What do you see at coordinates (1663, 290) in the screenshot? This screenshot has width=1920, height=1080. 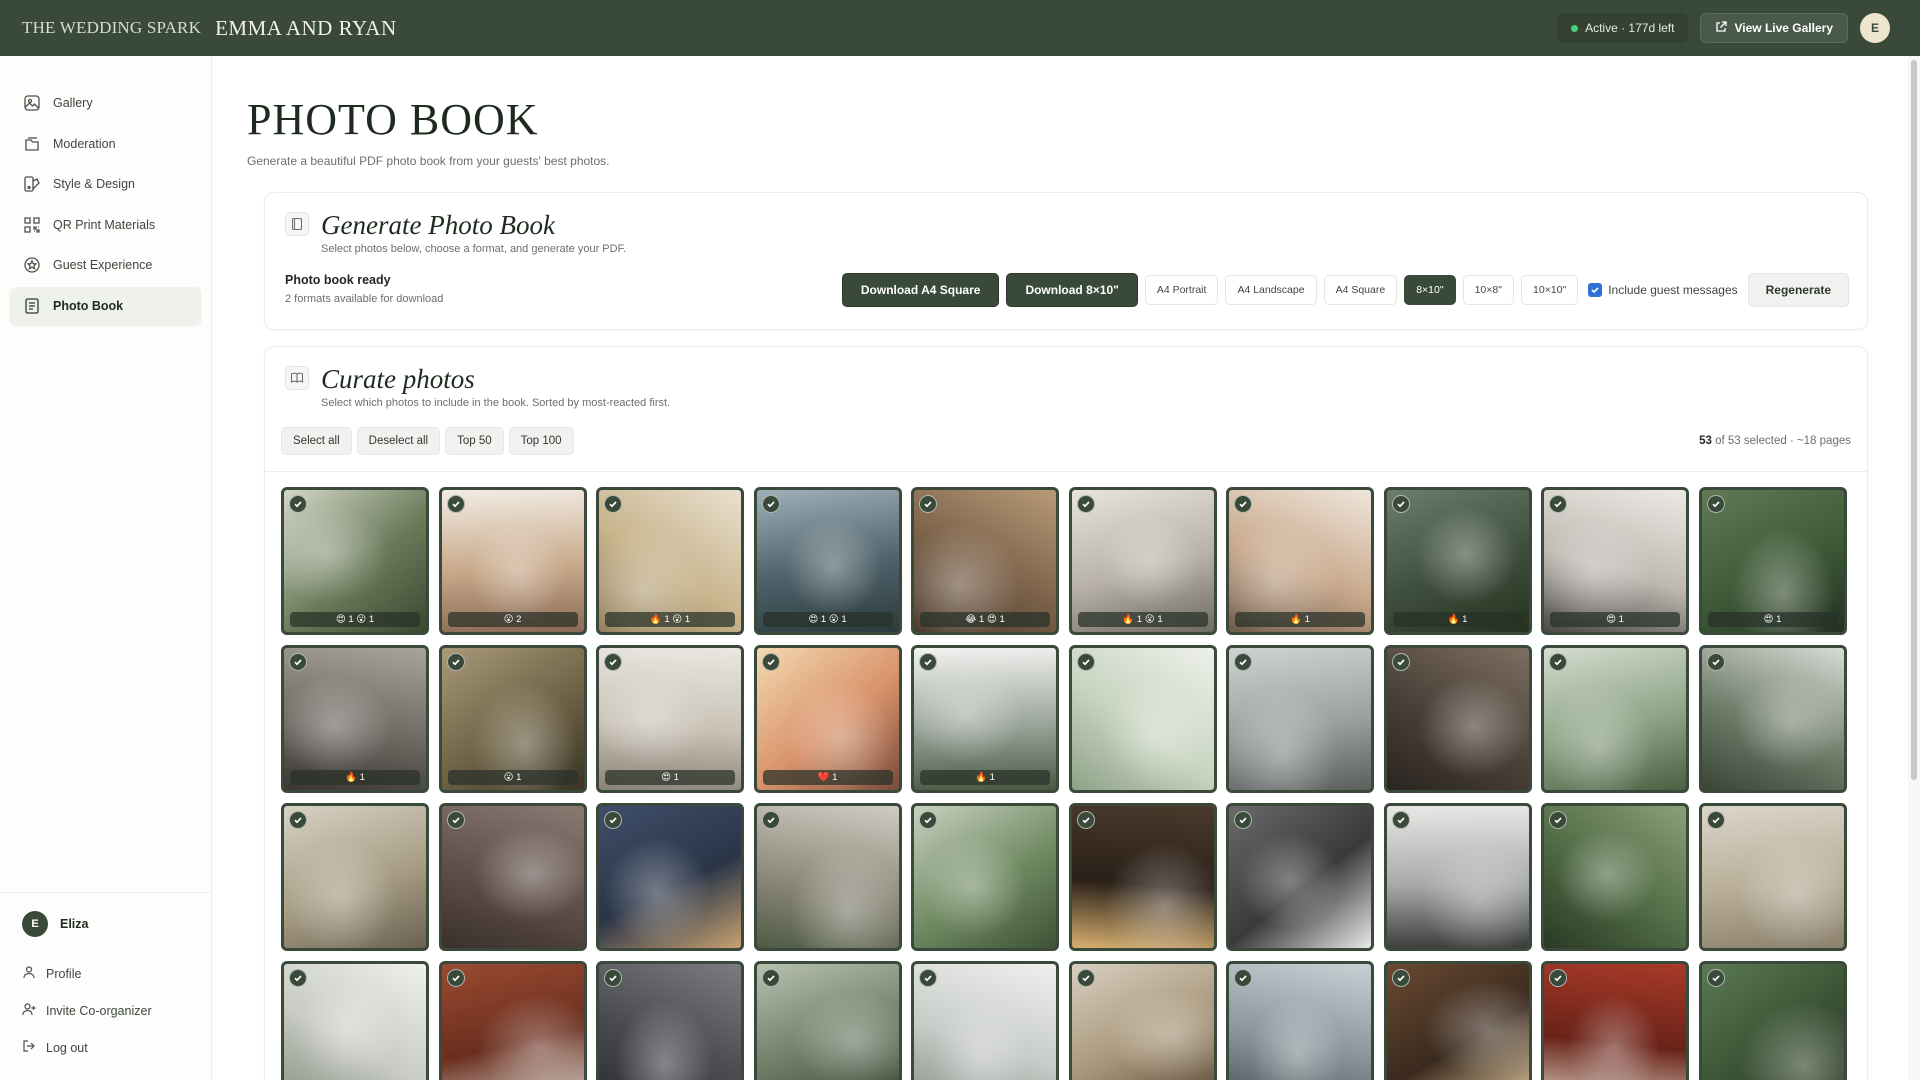 I see `include-guest-messages-toggle: Include guest messages` at bounding box center [1663, 290].